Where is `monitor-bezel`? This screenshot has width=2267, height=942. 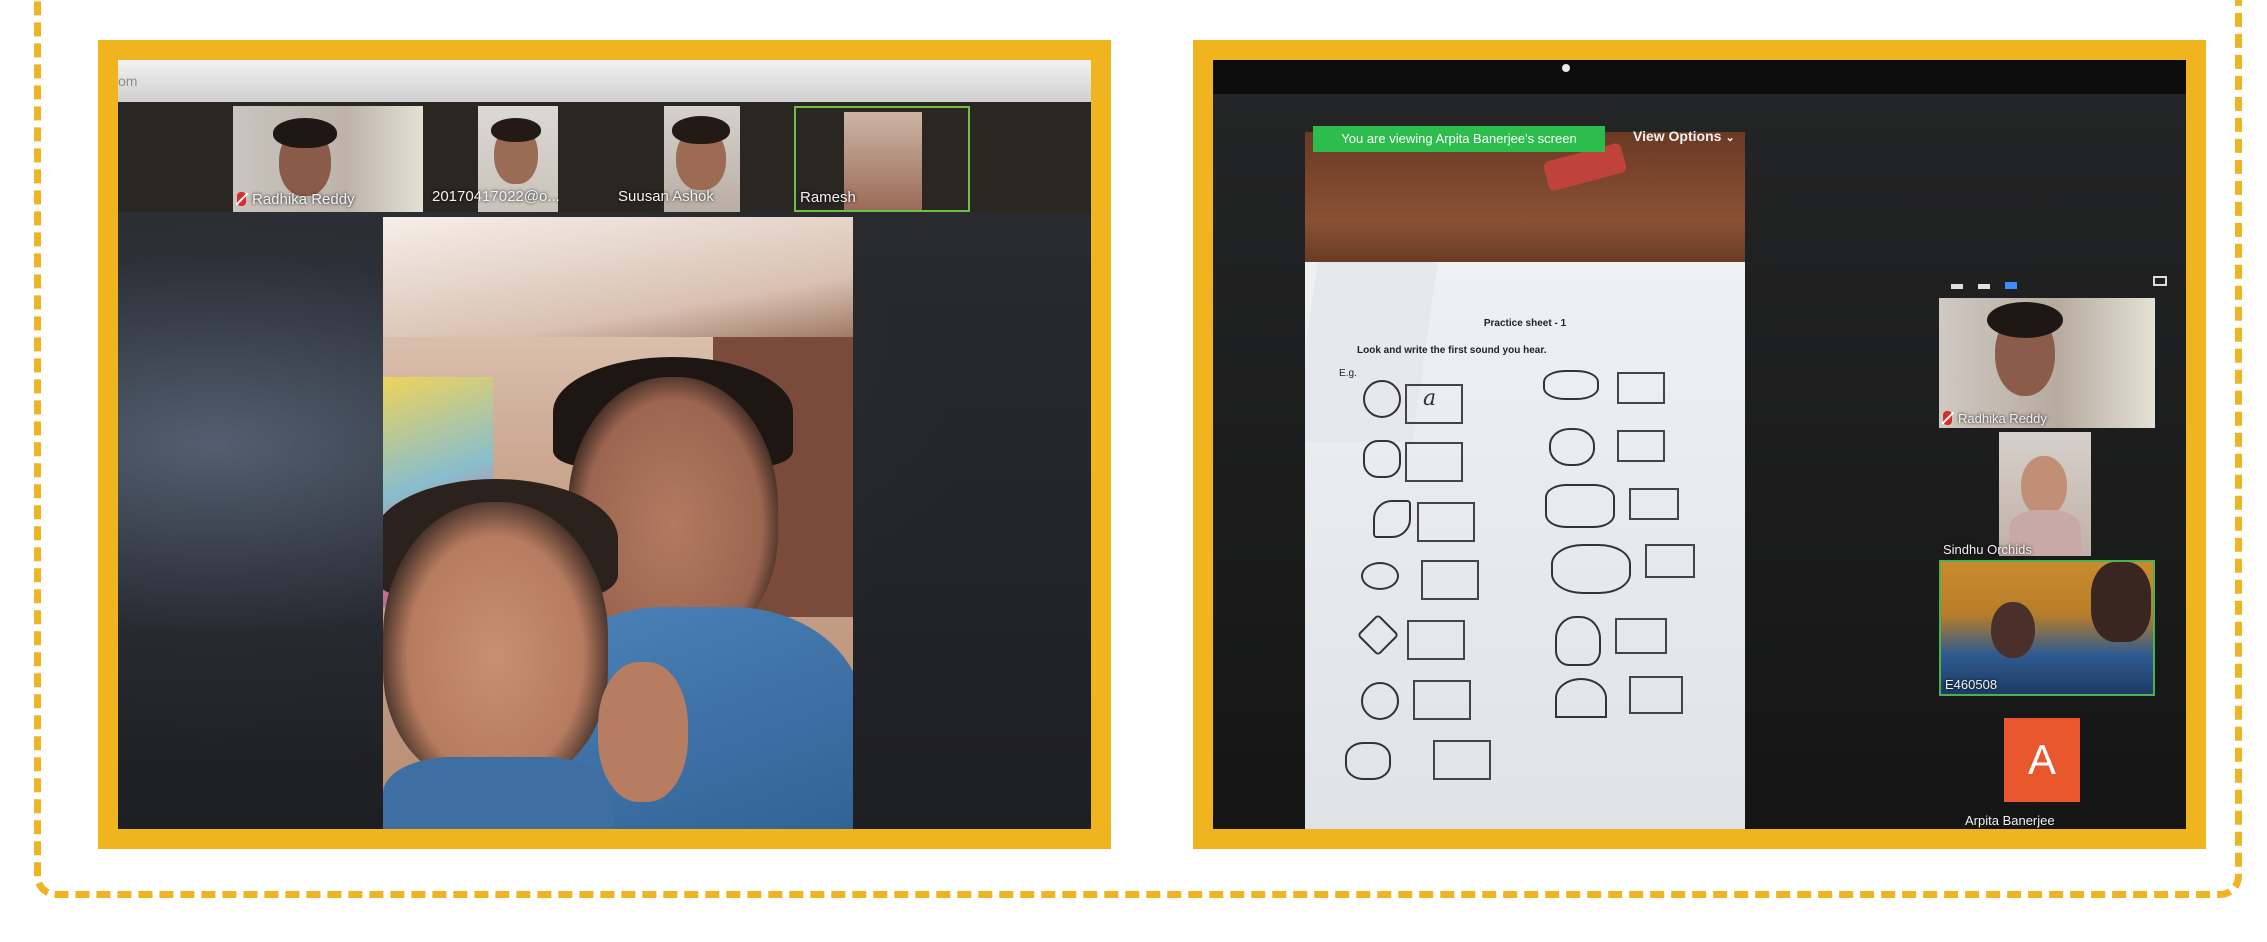
monitor-bezel is located at coordinates (1699, 77).